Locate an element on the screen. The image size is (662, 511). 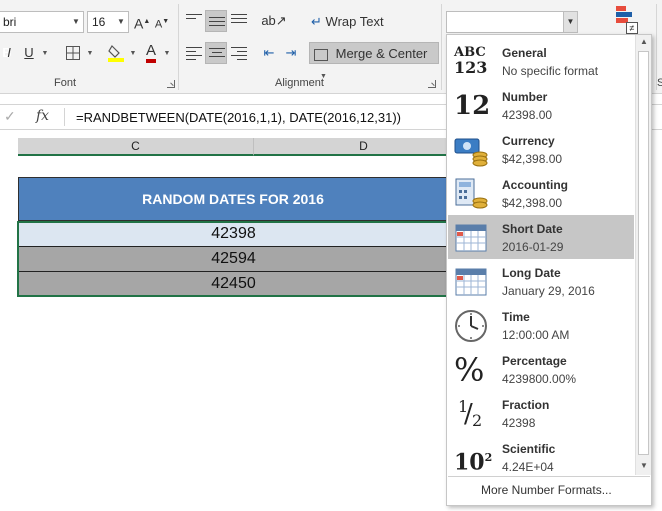
borders-button is located at coordinates (73, 53).